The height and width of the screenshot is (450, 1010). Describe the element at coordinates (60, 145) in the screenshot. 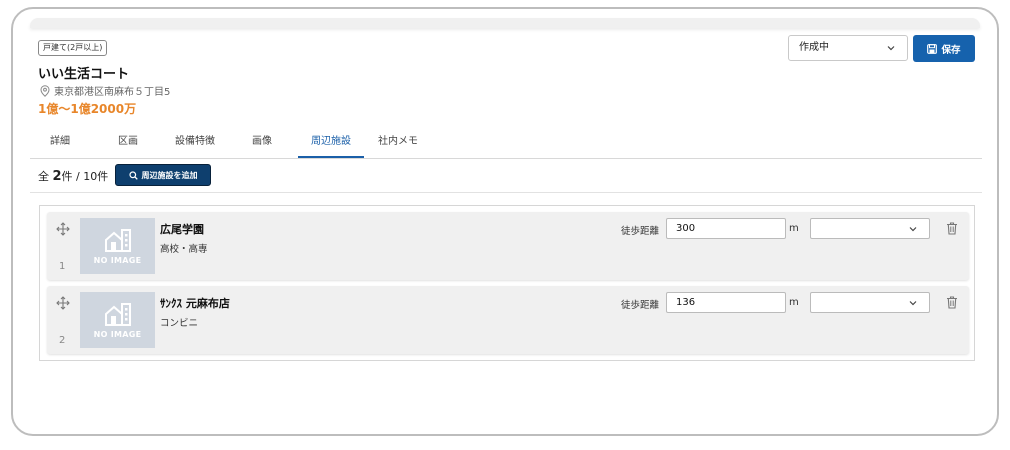

I see `tab-details: 詳細` at that location.